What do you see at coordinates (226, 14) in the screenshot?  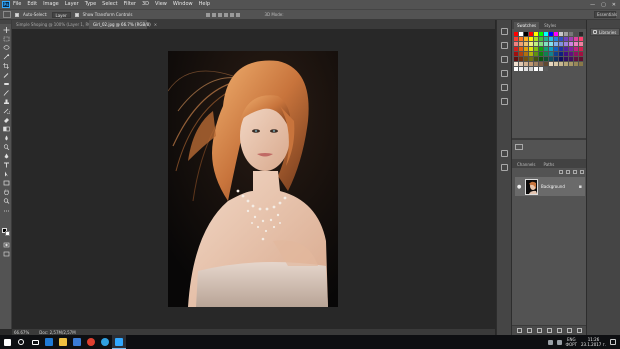 I see `align-left-icon` at bounding box center [226, 14].